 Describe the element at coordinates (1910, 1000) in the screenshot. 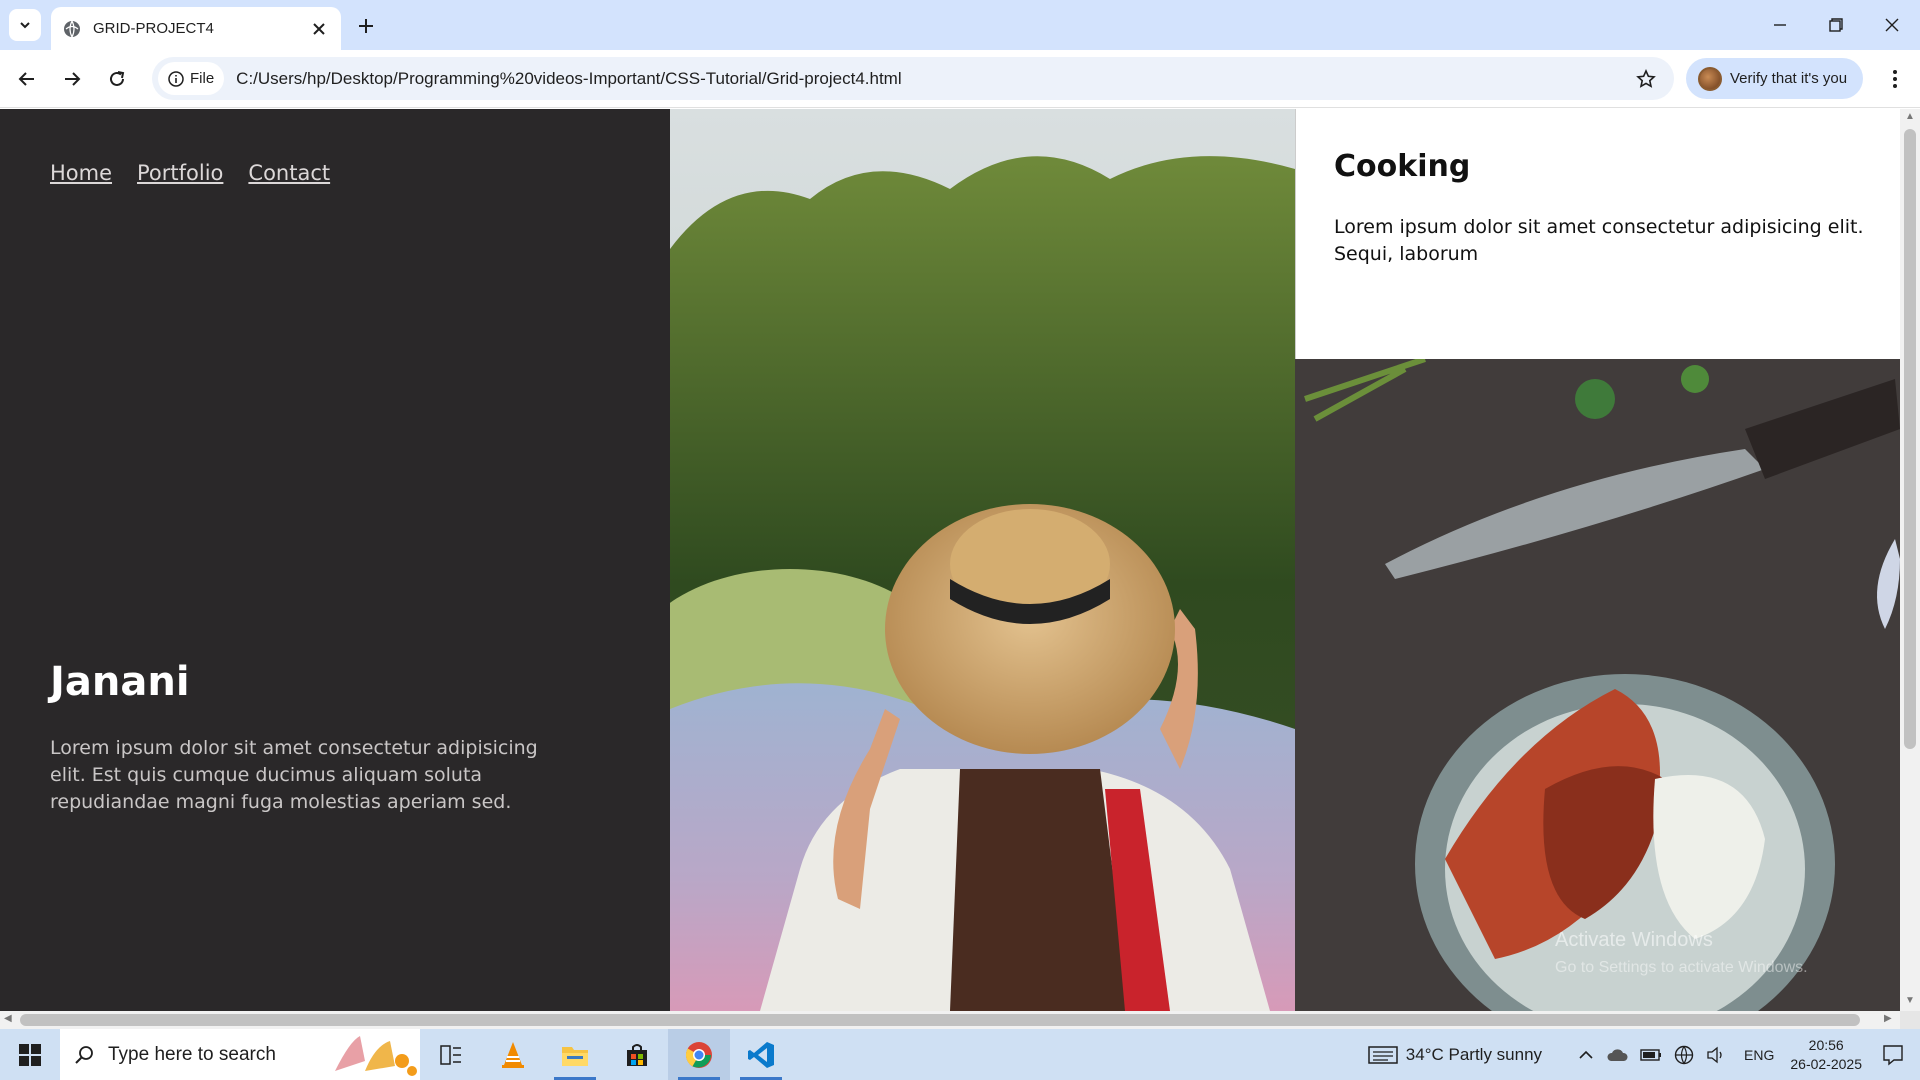

I see `scroll-down-icon: ▼` at that location.